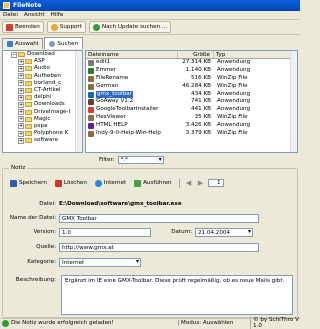 The image size is (320, 329). I want to click on menu-datei: Datei, so click(10, 15).